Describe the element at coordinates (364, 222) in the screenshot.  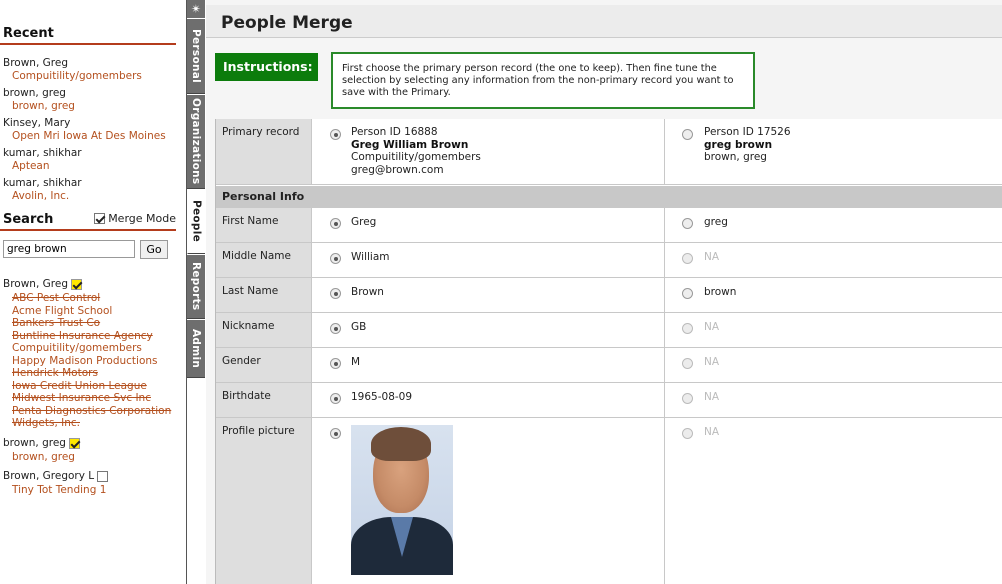
I see `primary-value: Greg` at that location.